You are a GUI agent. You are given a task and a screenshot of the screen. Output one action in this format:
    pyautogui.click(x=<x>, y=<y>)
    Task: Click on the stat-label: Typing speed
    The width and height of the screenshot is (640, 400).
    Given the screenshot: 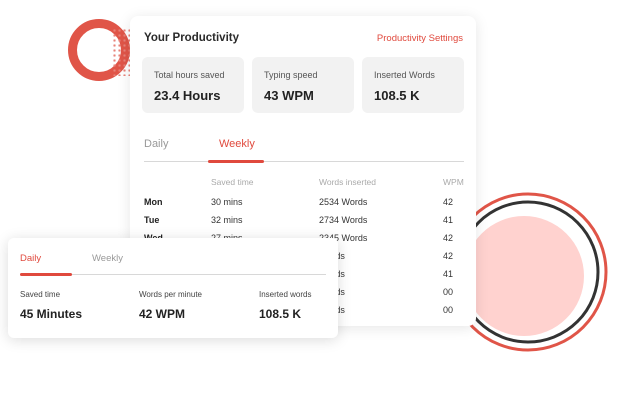 What is the action you would take?
    pyautogui.click(x=291, y=75)
    